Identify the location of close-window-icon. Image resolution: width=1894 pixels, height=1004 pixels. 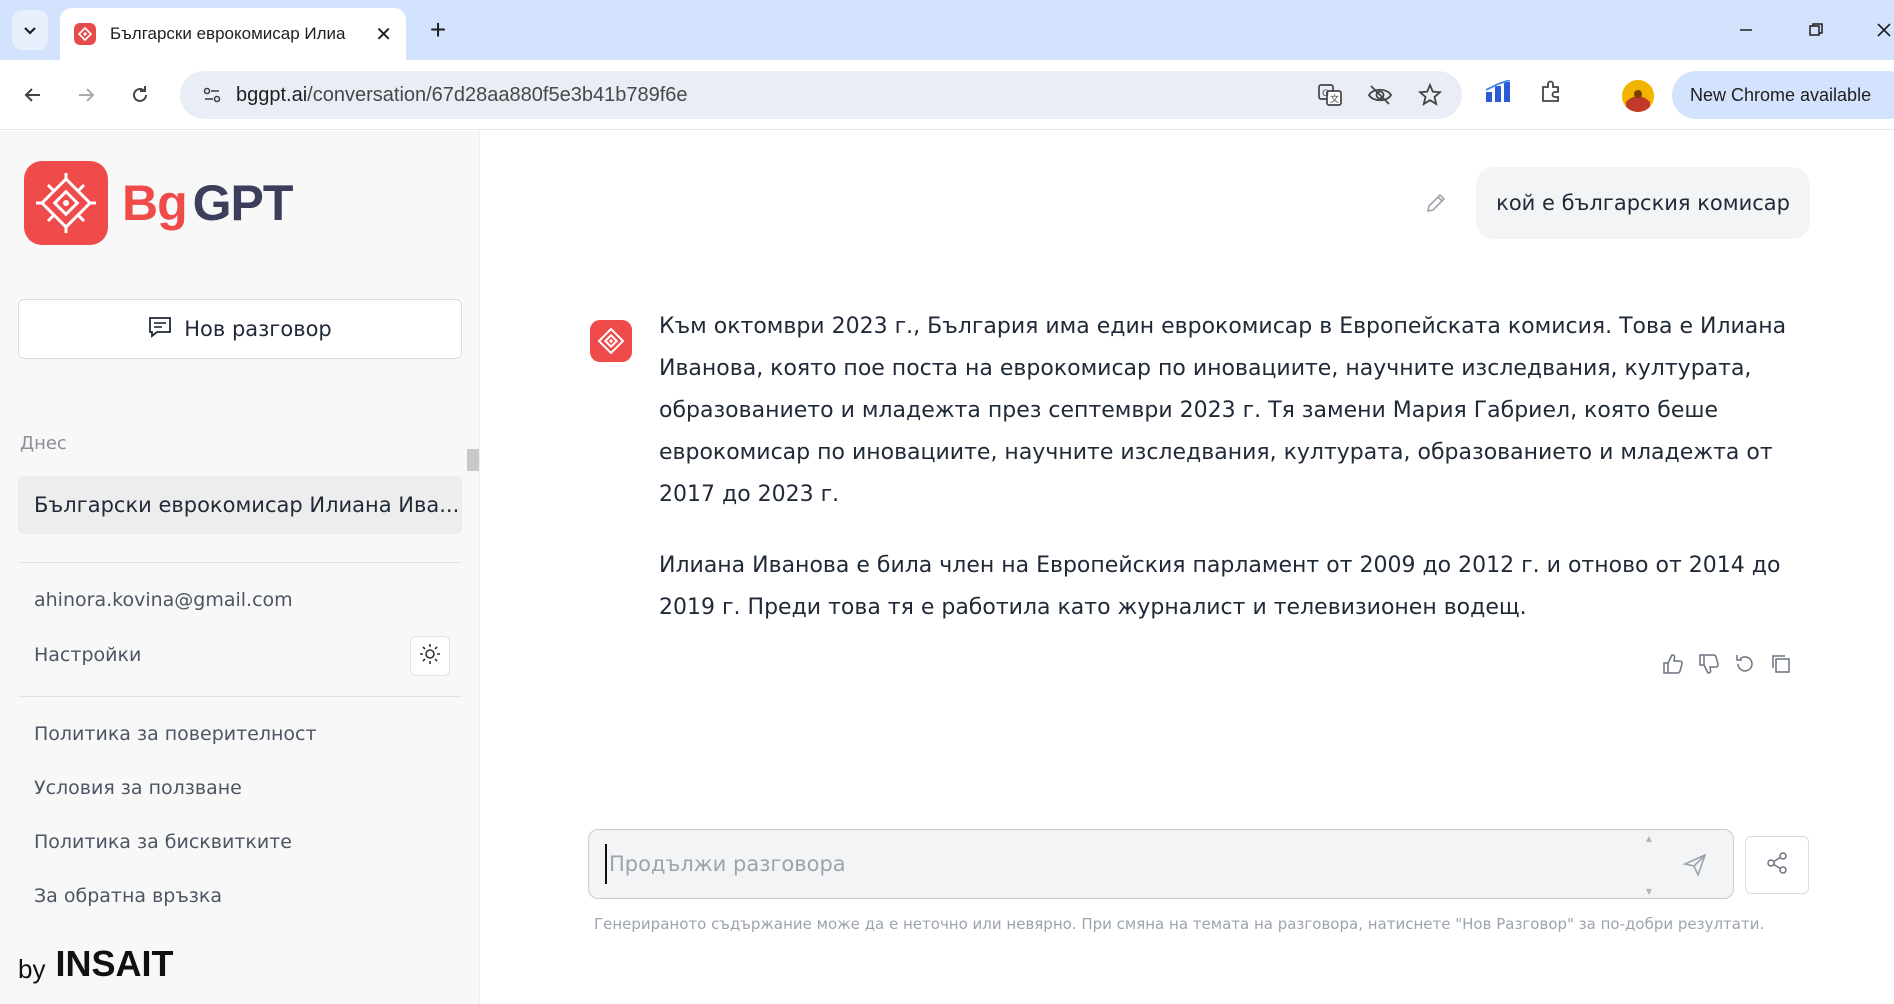
(1879, 30).